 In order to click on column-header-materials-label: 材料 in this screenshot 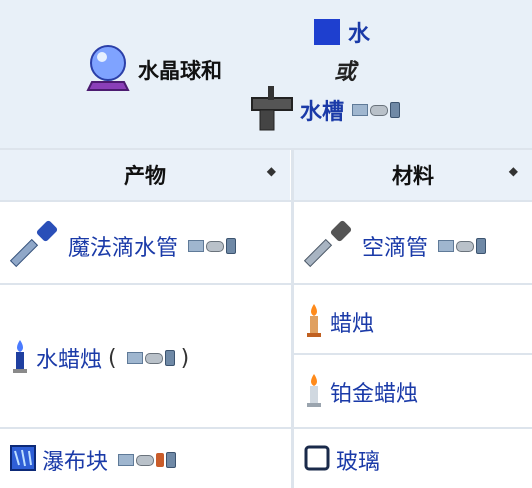, I will do `click(413, 176)`.